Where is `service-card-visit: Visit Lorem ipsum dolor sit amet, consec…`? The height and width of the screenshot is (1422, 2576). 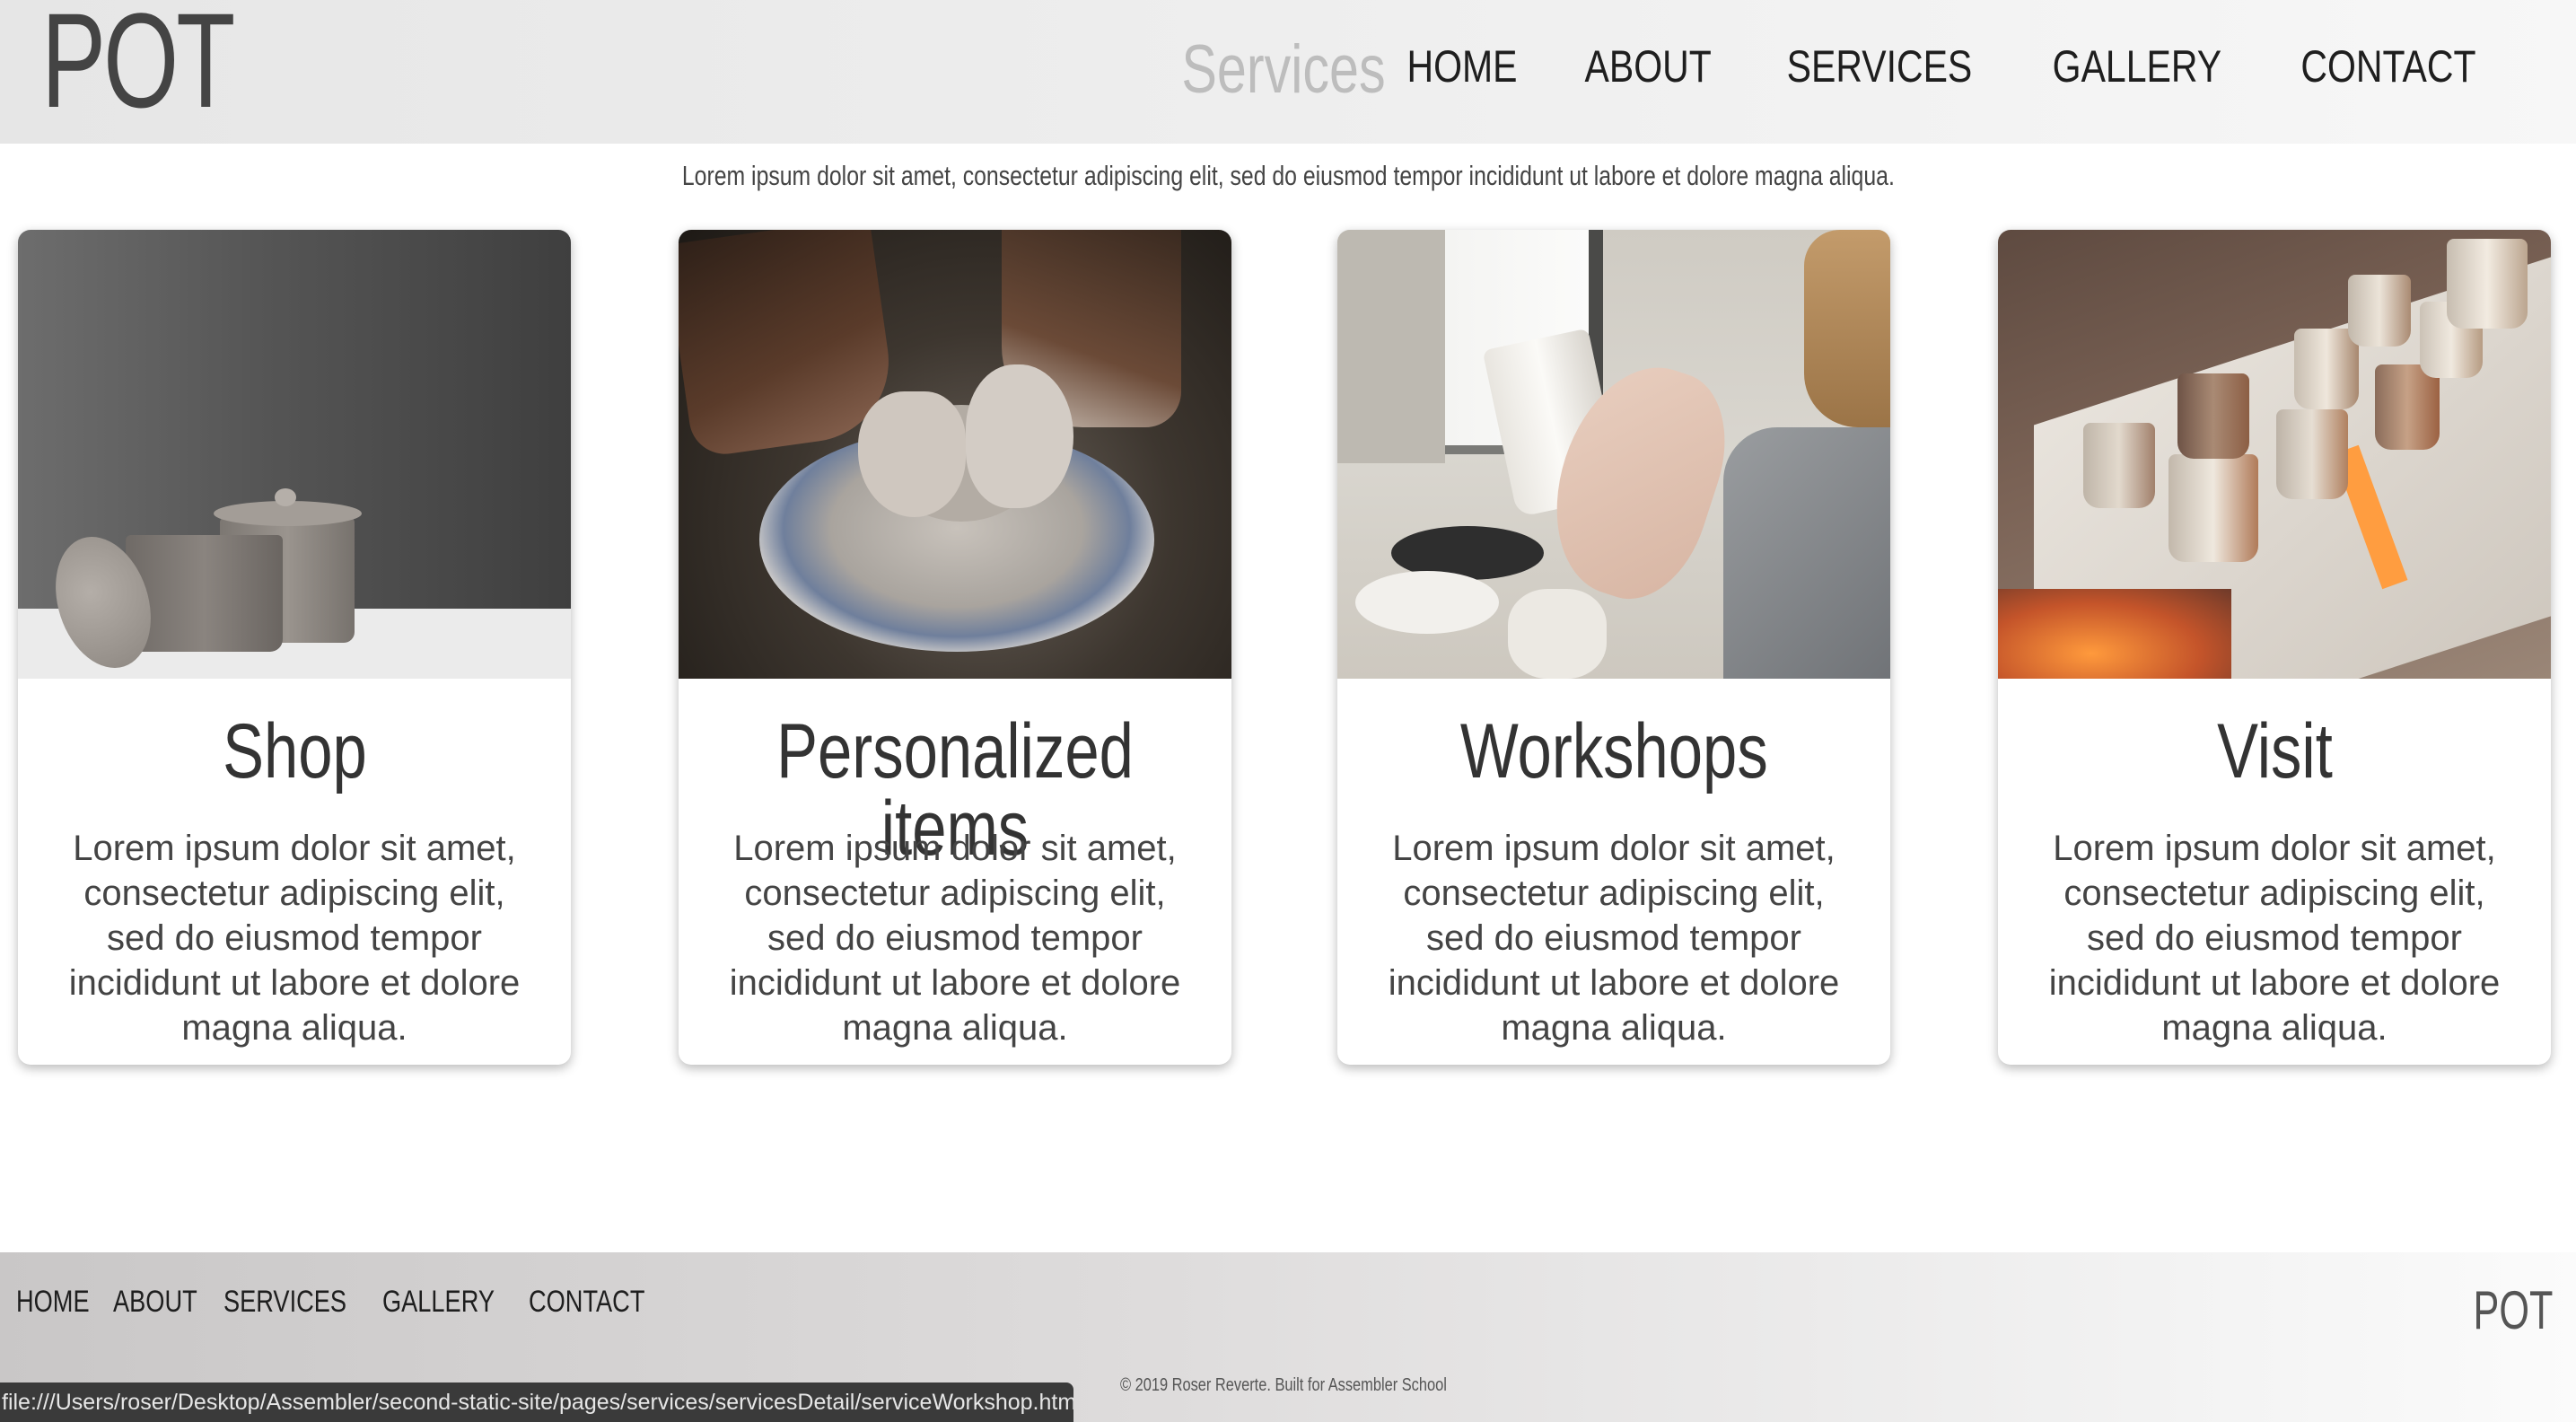 service-card-visit: Visit Lorem ipsum dolor sit amet, consec… is located at coordinates (2274, 647).